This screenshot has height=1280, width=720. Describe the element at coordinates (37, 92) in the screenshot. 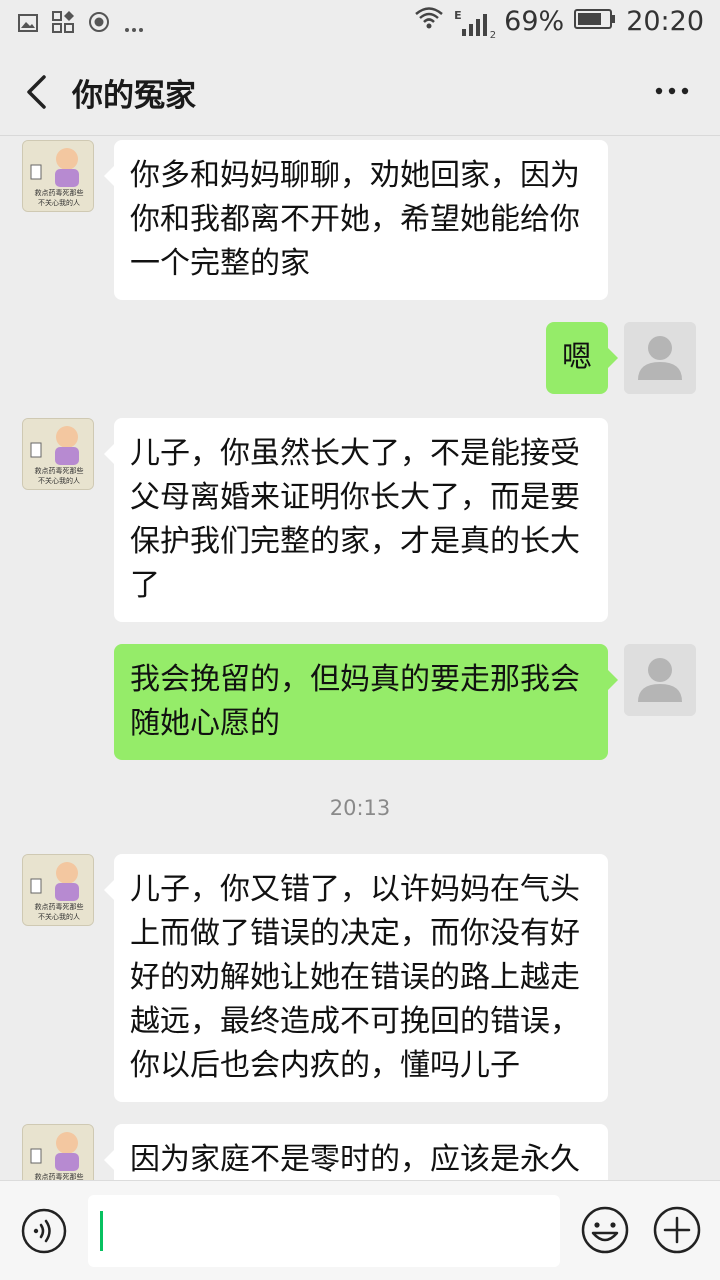

I see `back-arrow-icon` at that location.